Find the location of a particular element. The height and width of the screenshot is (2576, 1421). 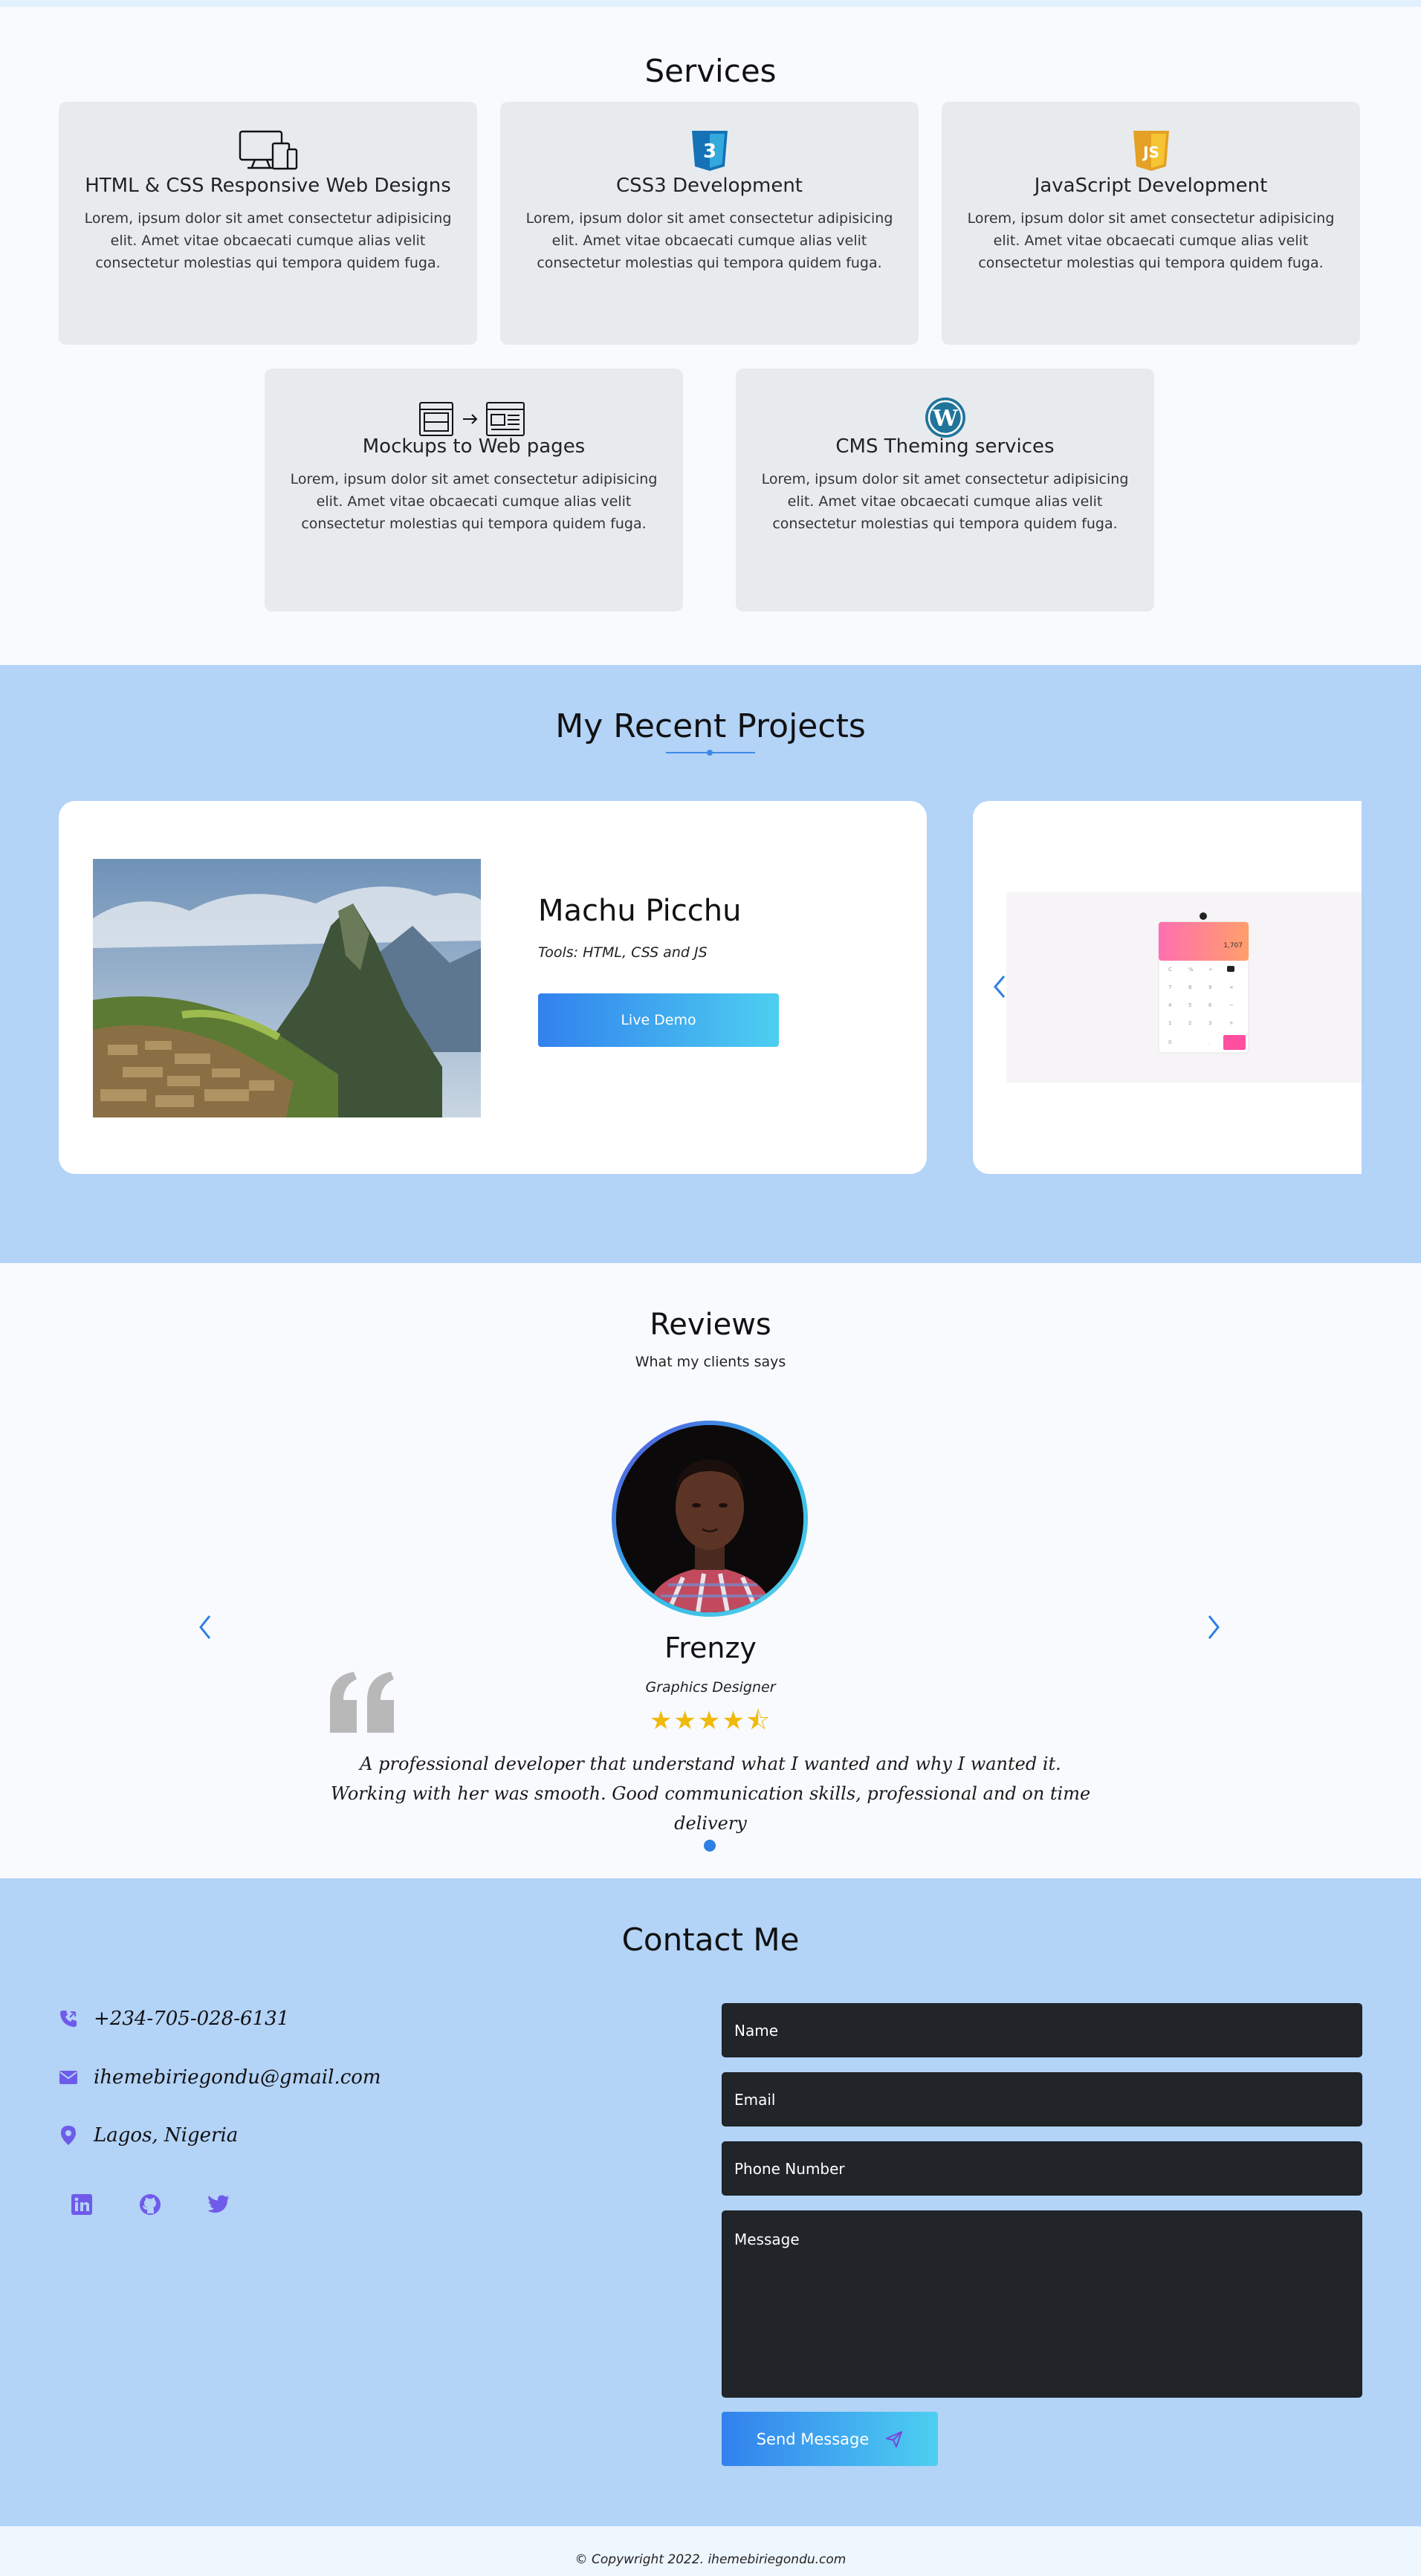

send-message-button: Send Message is located at coordinates (830, 2439).